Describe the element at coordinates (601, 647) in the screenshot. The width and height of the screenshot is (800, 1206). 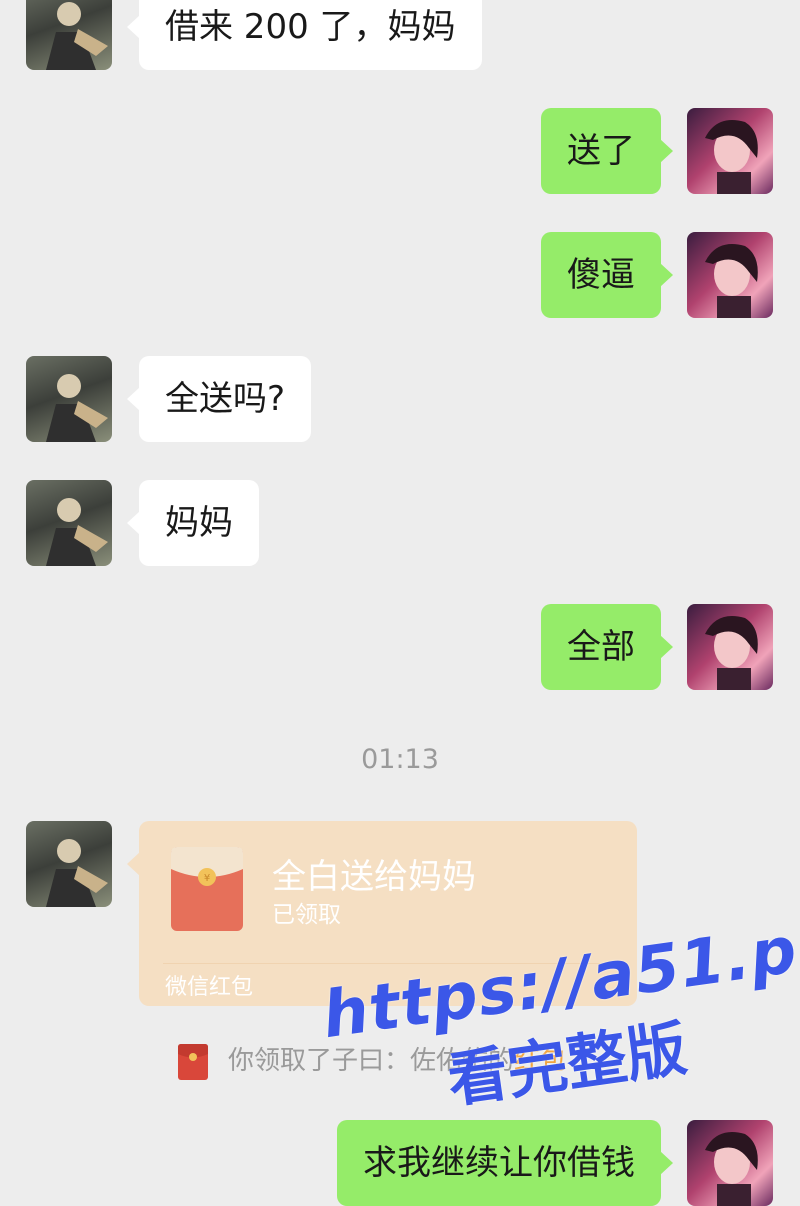
I see `message-text: 全部` at that location.